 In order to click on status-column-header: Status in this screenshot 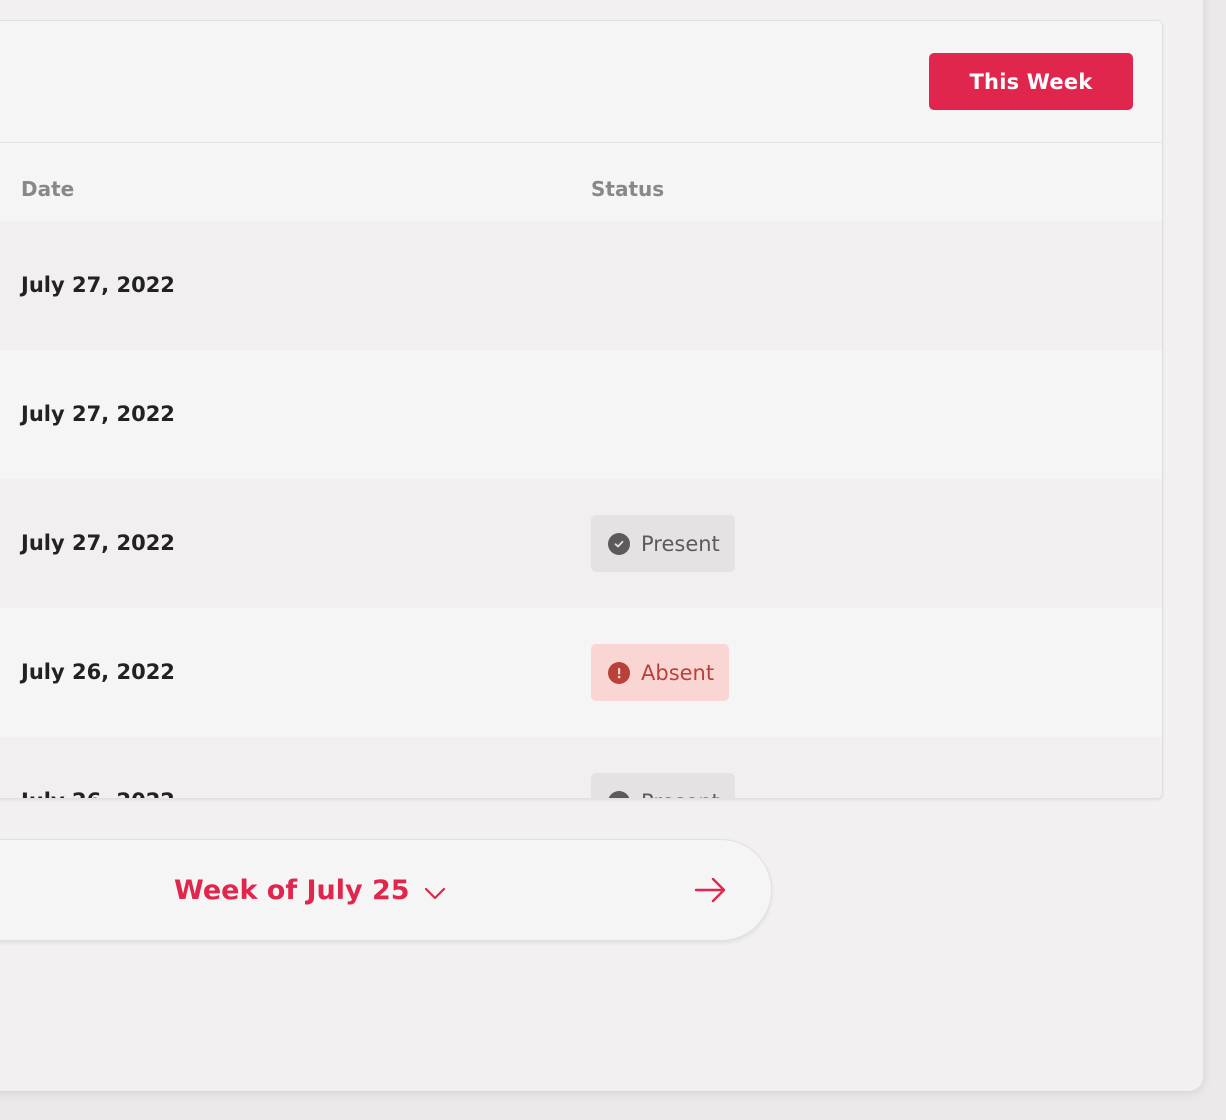, I will do `click(628, 189)`.